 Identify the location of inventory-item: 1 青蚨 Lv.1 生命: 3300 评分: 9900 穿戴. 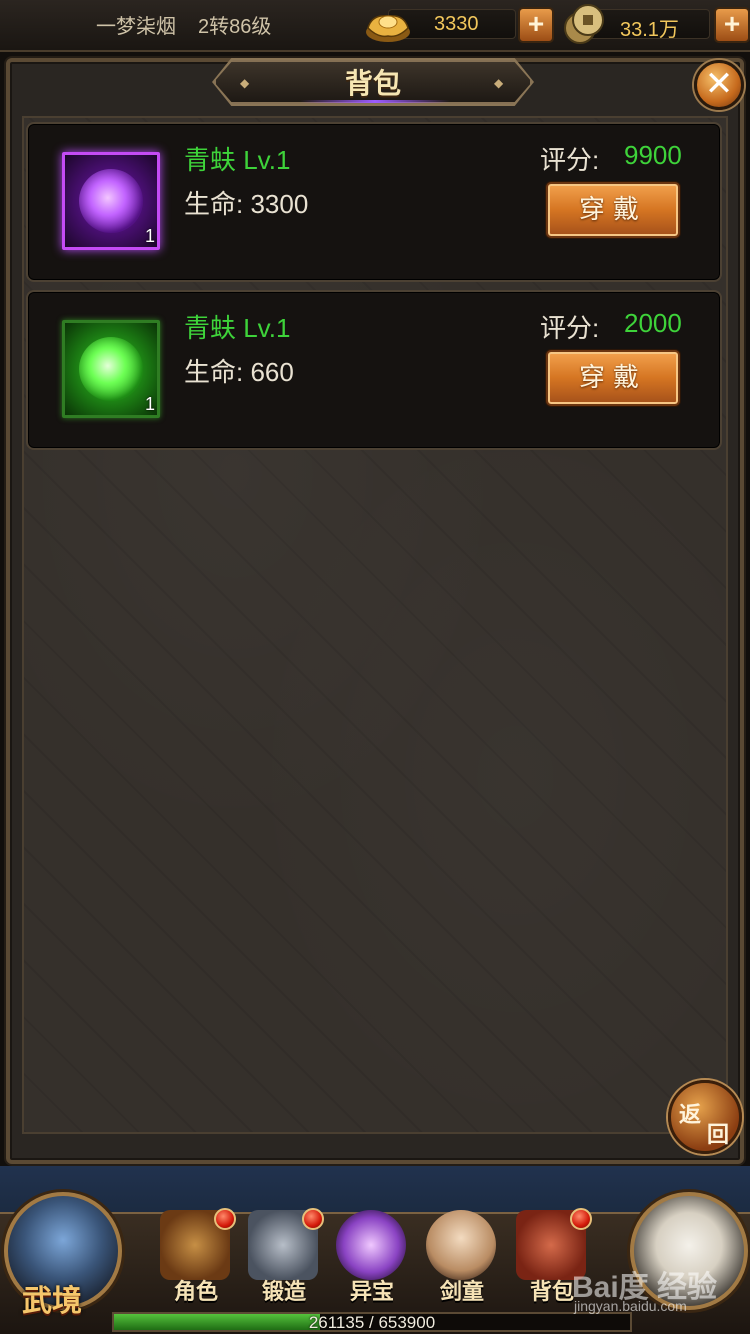
(374, 202).